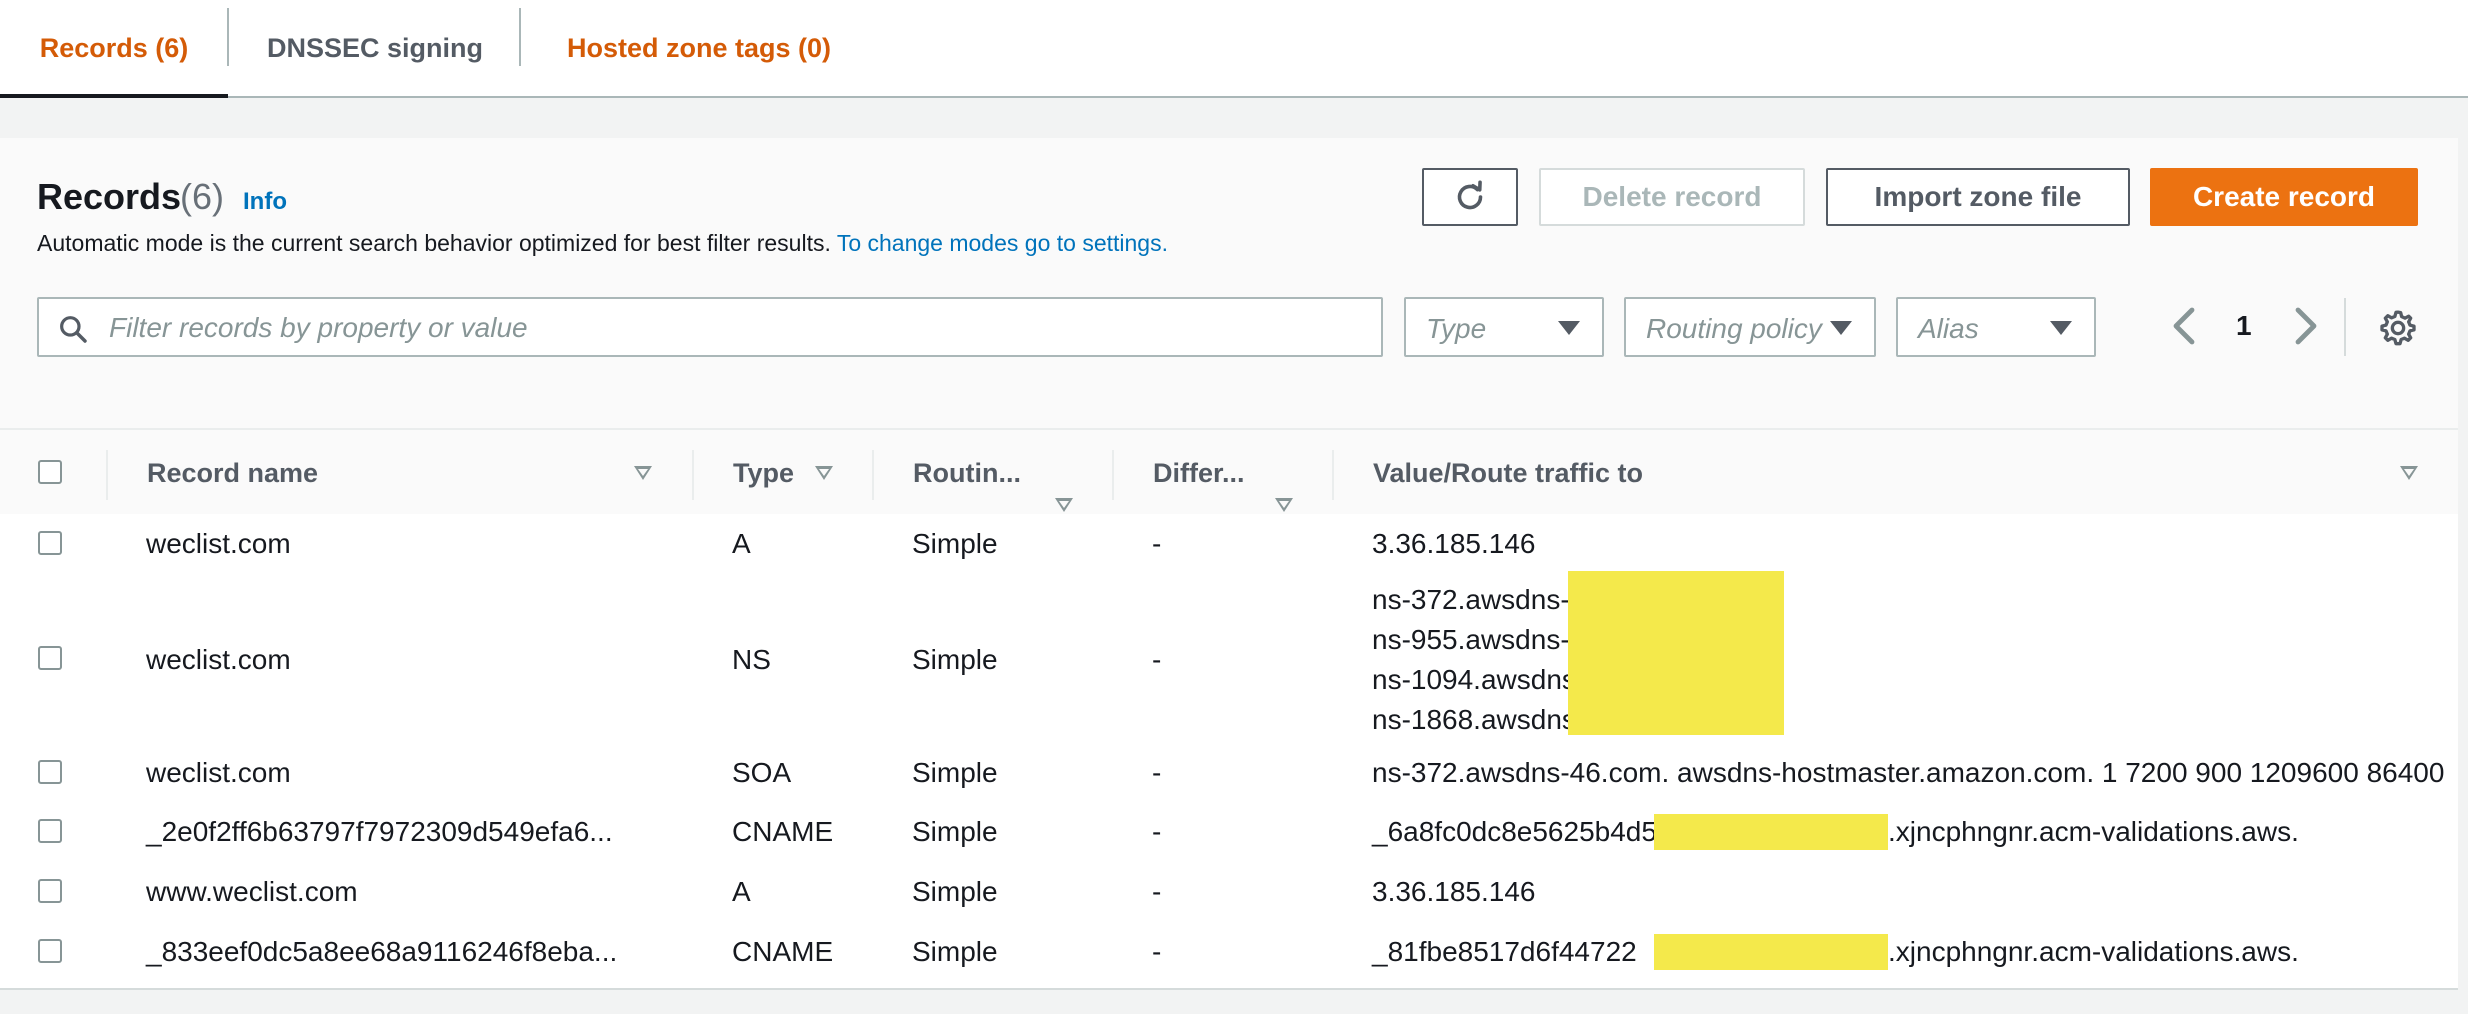 The image size is (2468, 1014). I want to click on tab-hosted-zone-tags: Hosted zone tags (0), so click(699, 48).